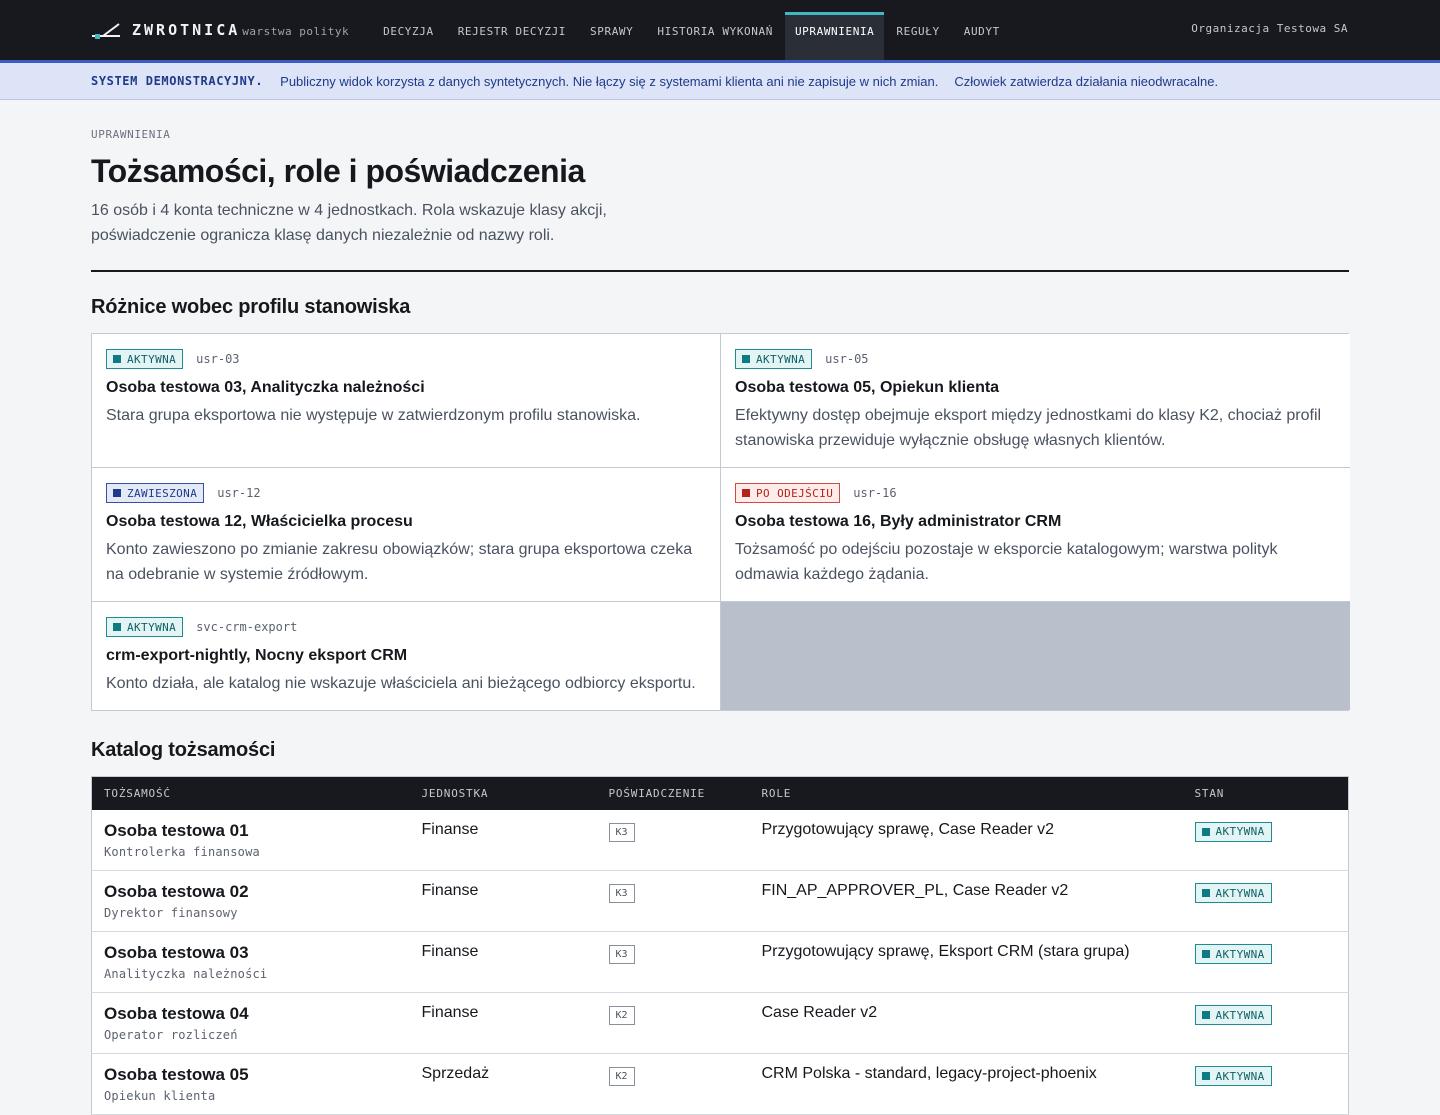 The image size is (1440, 1115). I want to click on identity-id: usr-16, so click(875, 493).